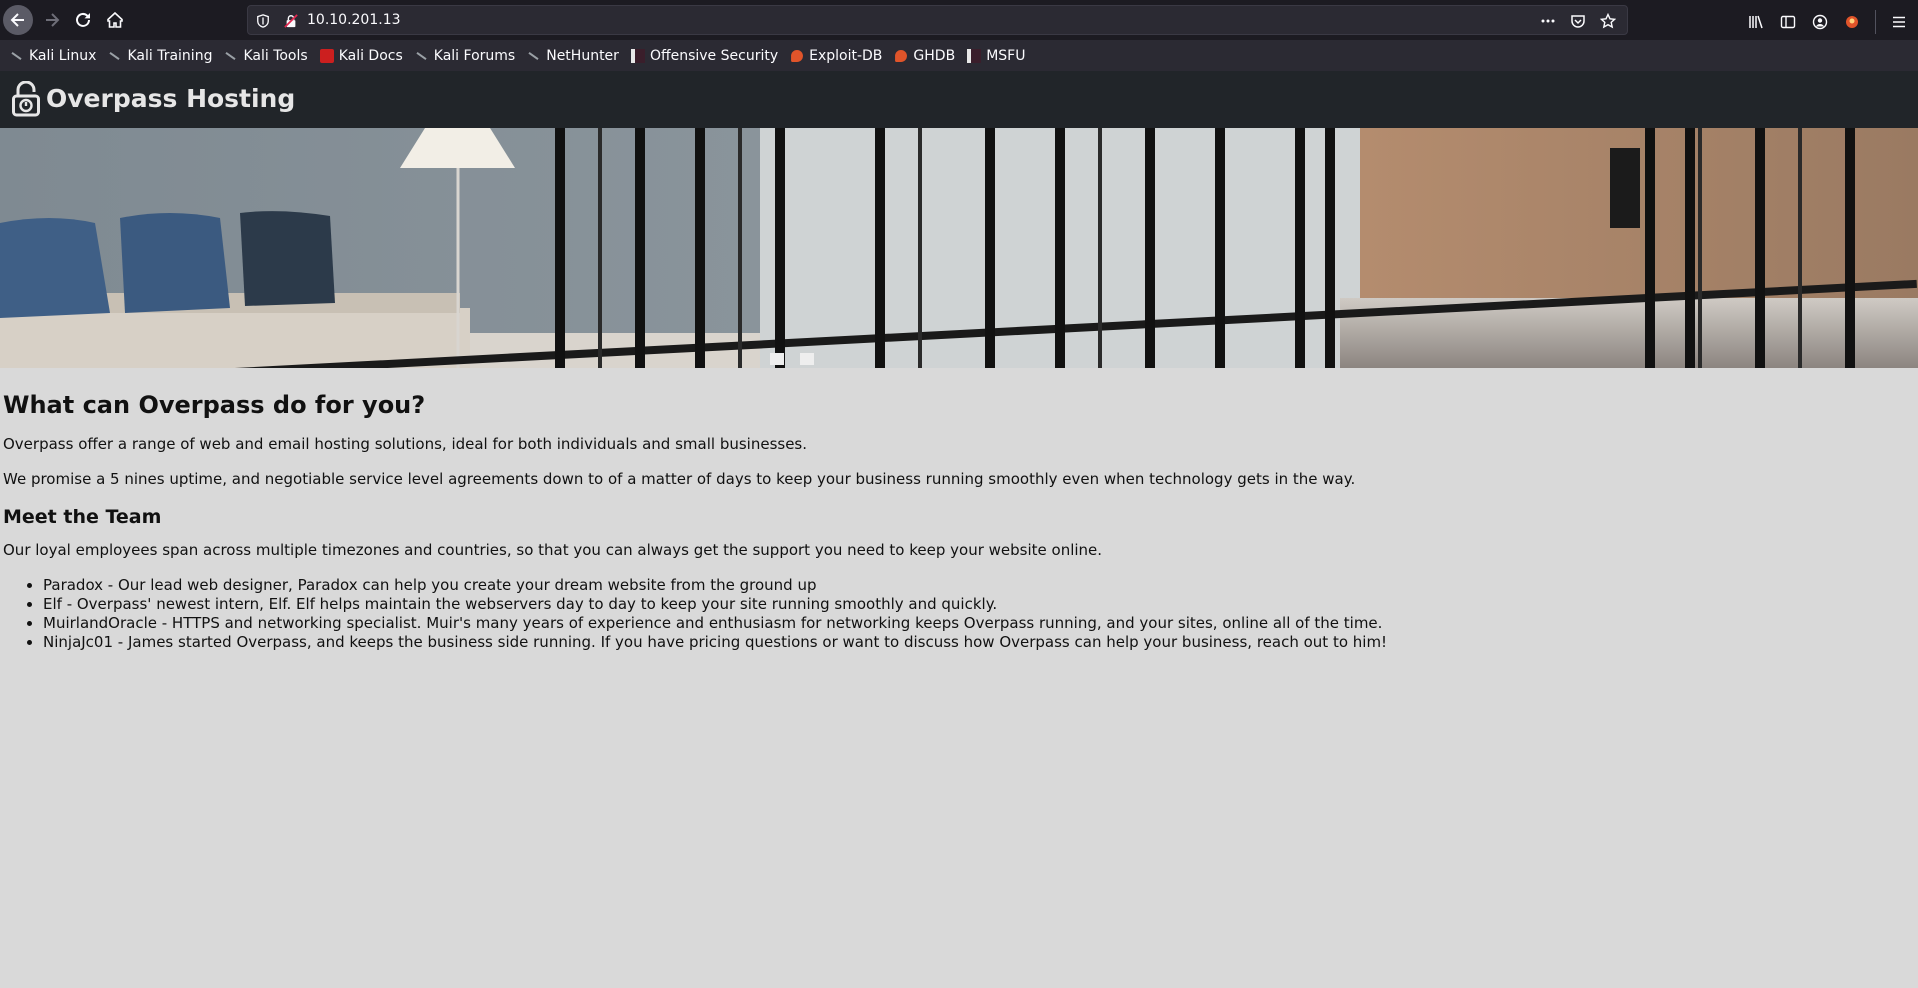  What do you see at coordinates (1756, 22) in the screenshot?
I see `library-icon` at bounding box center [1756, 22].